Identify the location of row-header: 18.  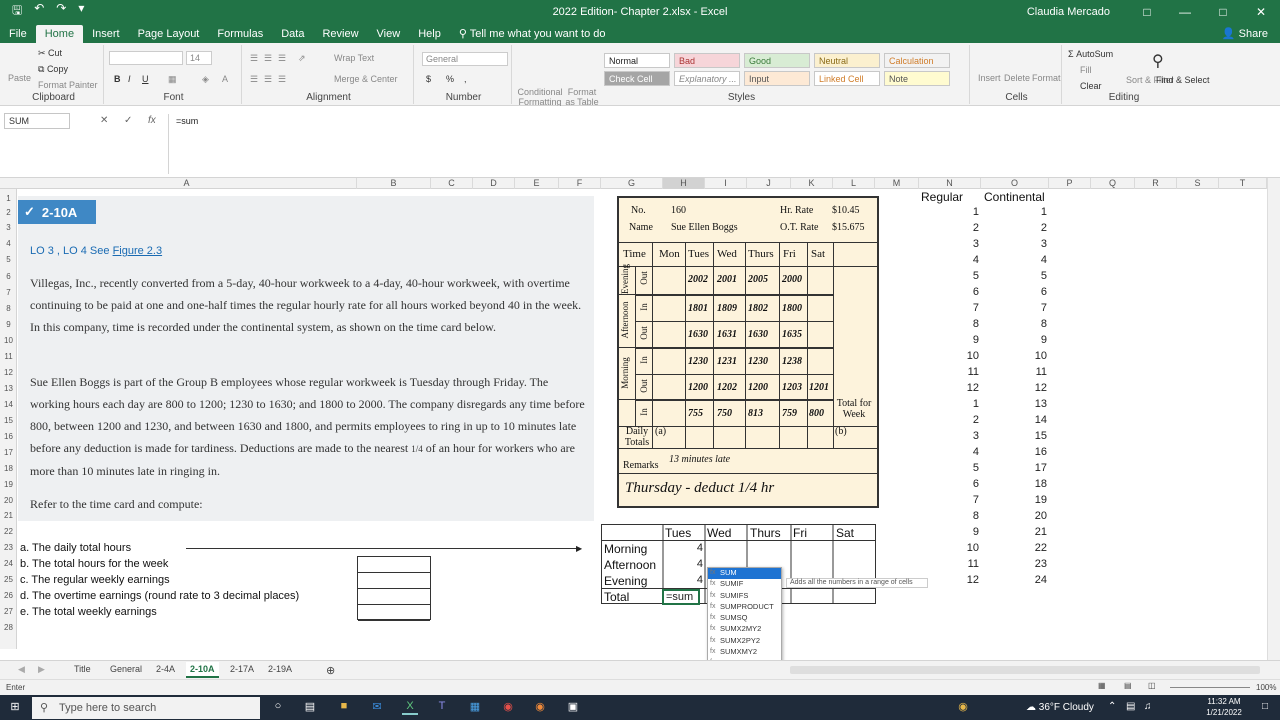
(8, 468).